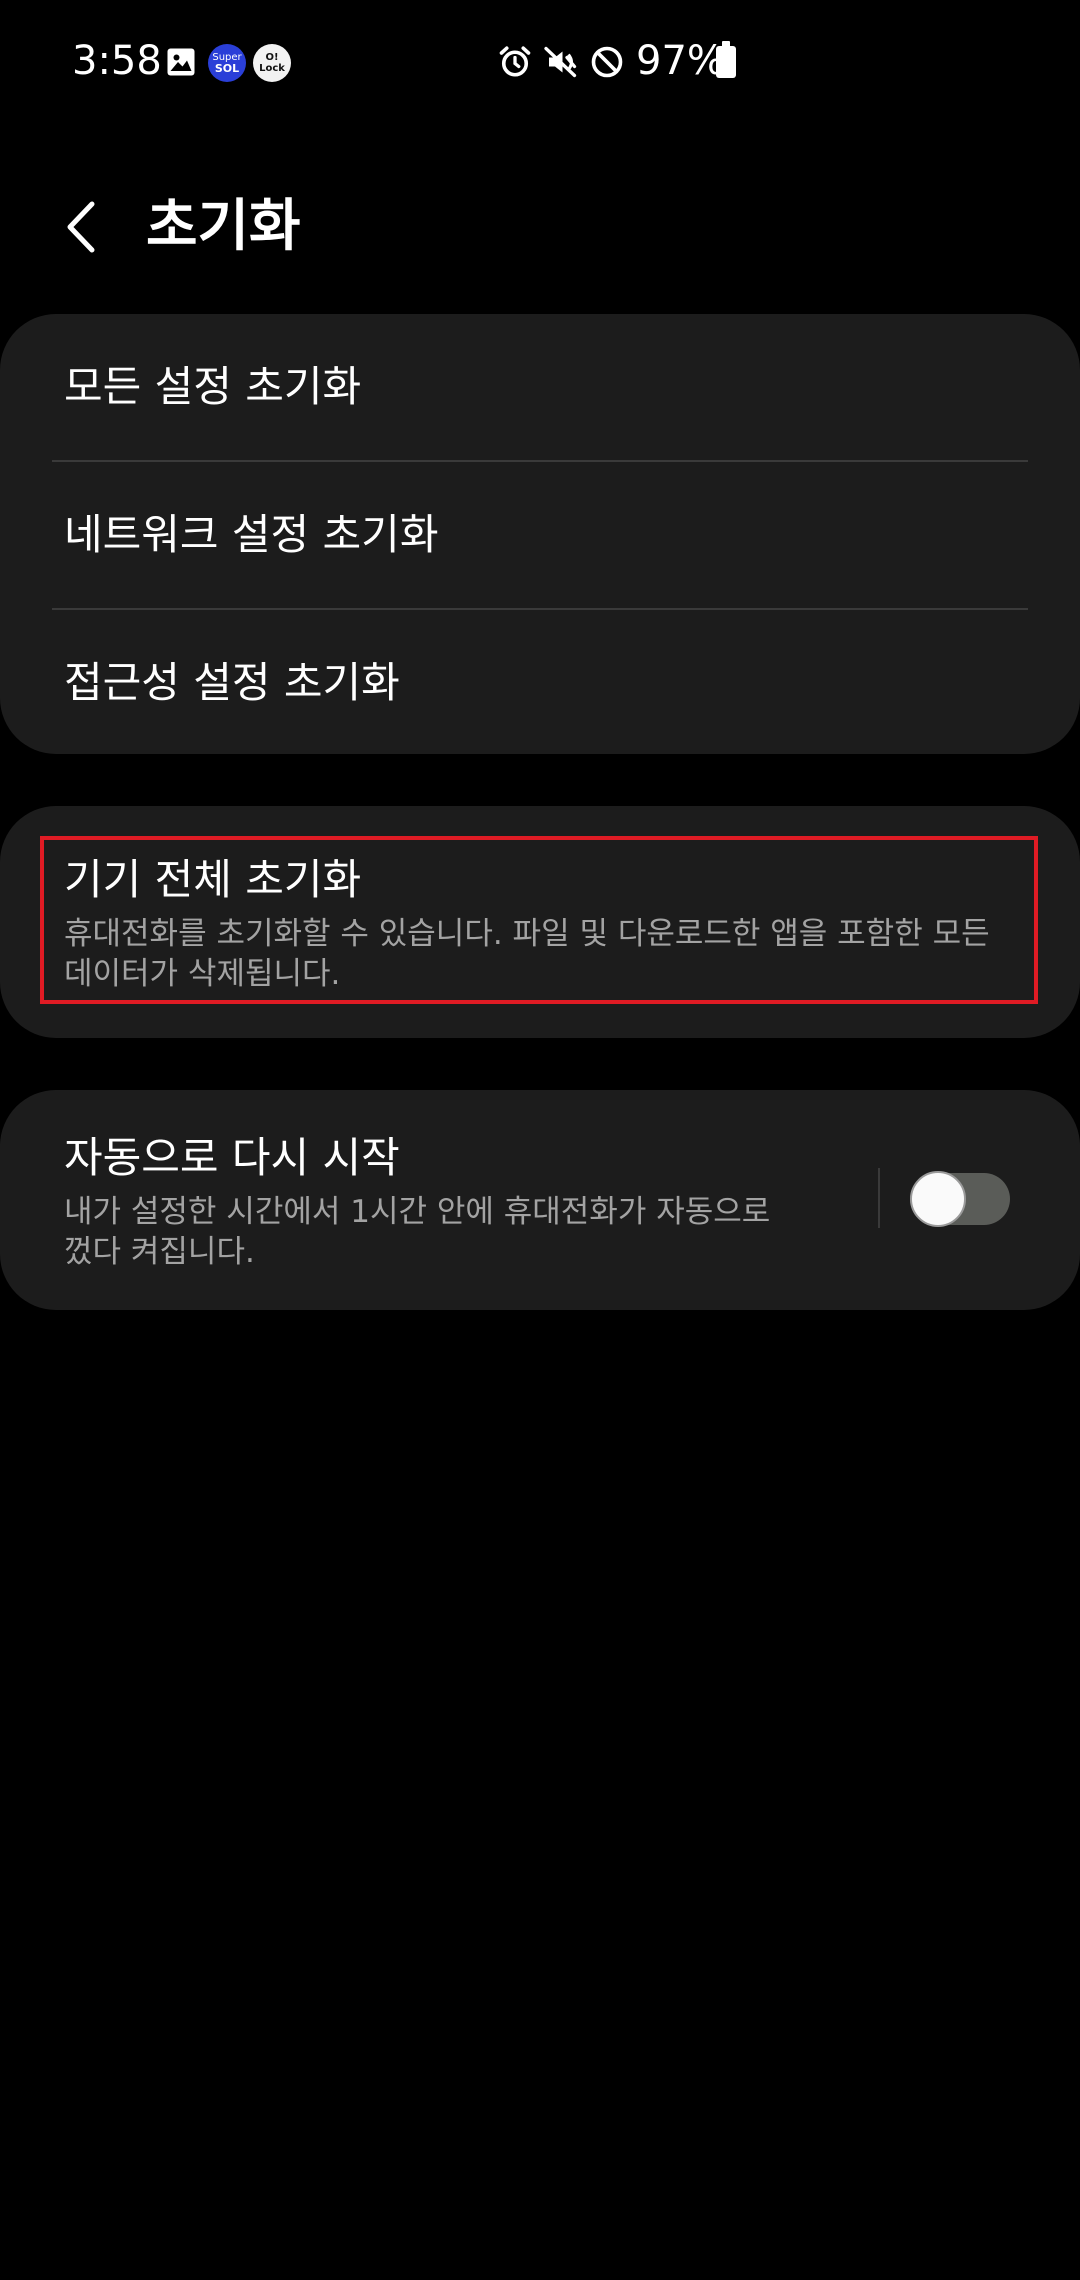 The width and height of the screenshot is (1080, 2280). What do you see at coordinates (232, 682) in the screenshot?
I see `item-label: 접근성 설정 초기화` at bounding box center [232, 682].